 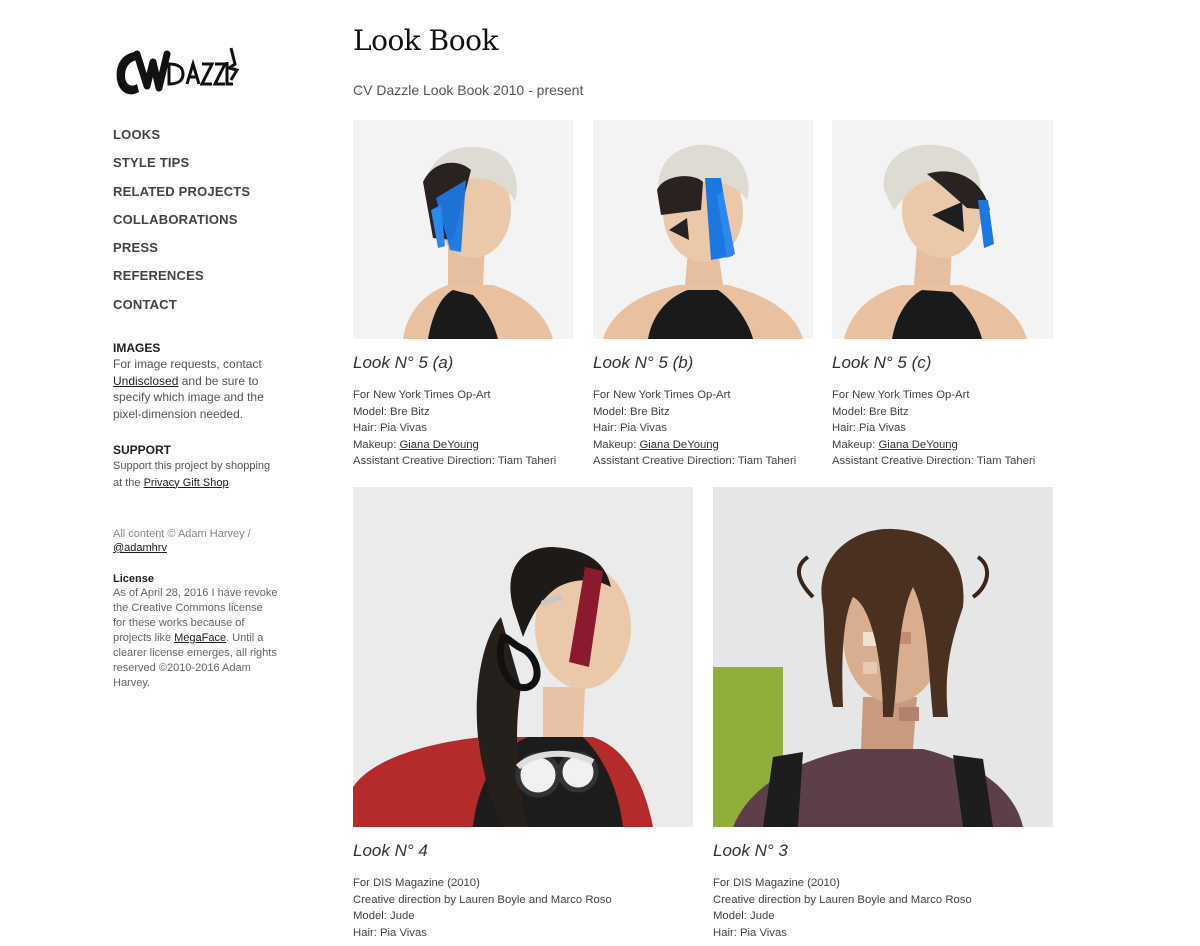 What do you see at coordinates (523, 657) in the screenshot?
I see `look-4-photo` at bounding box center [523, 657].